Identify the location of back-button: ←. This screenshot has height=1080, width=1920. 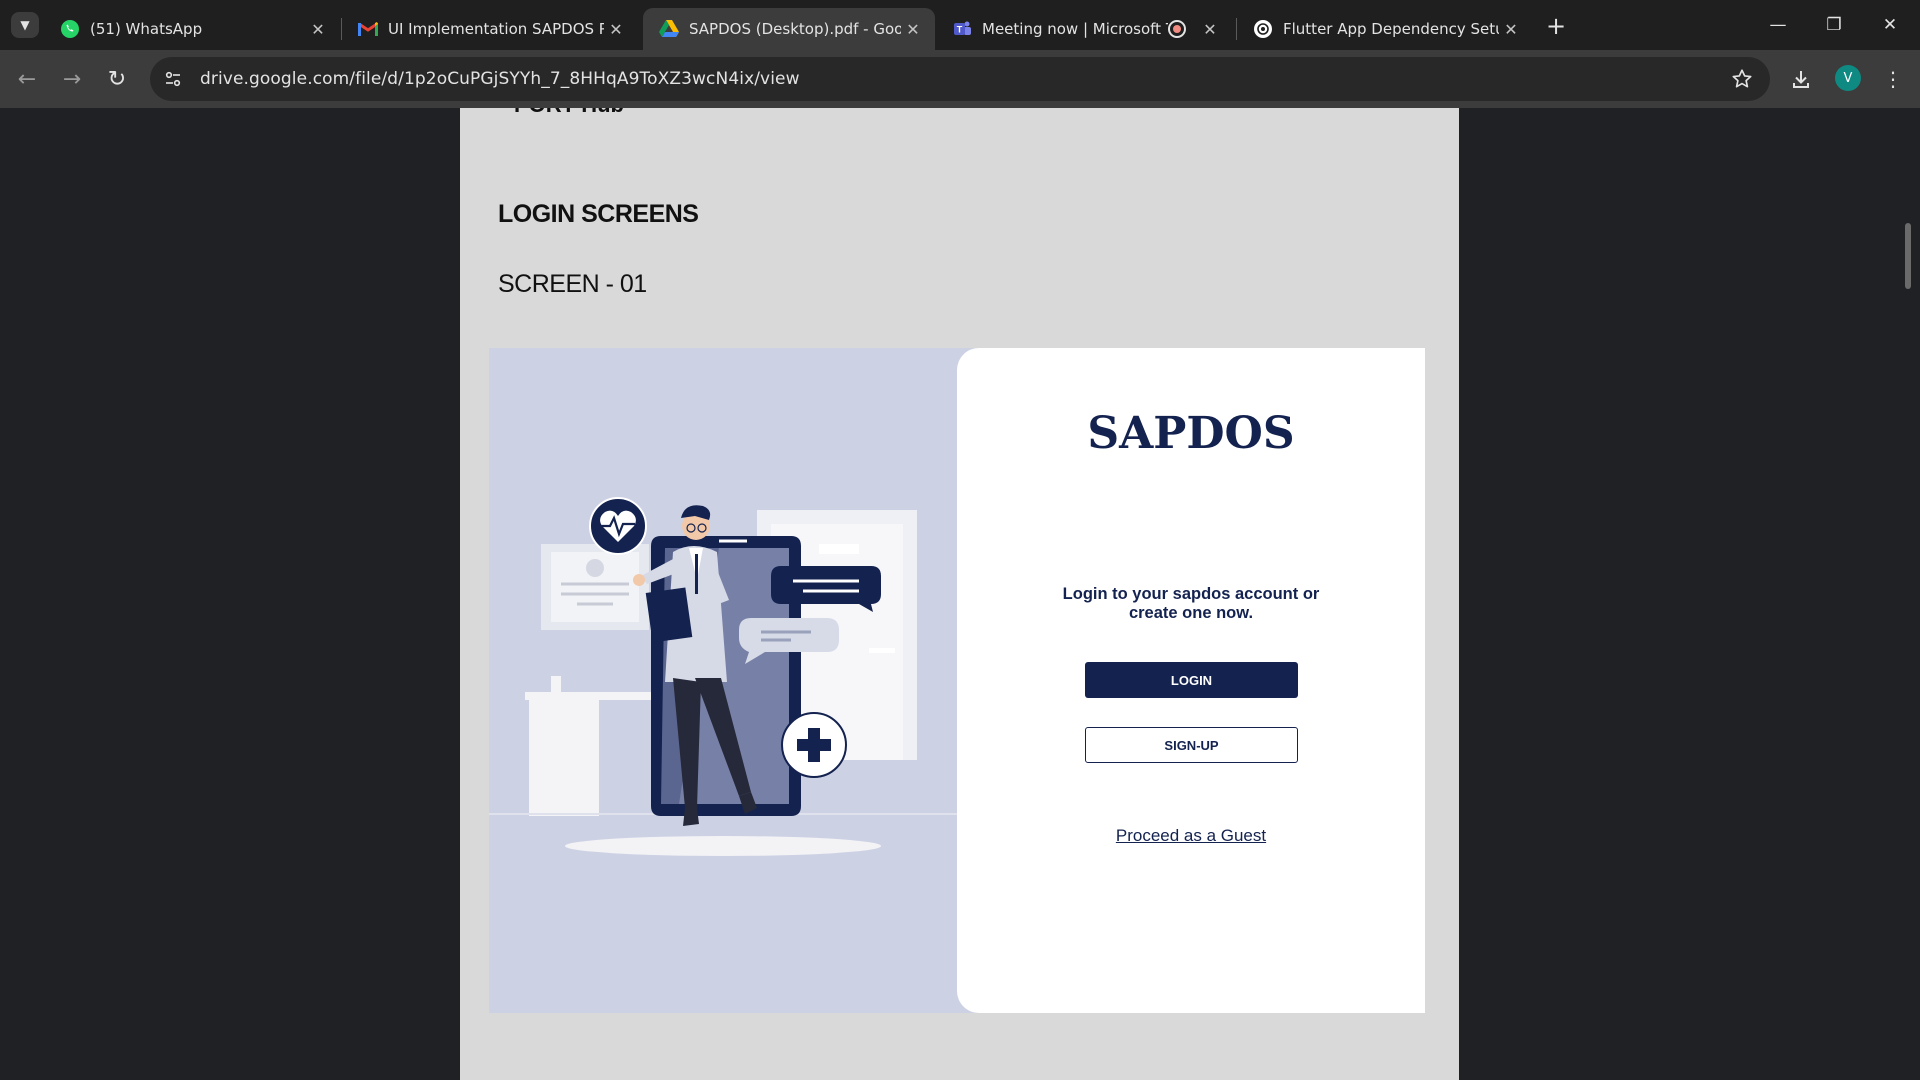
(27, 79).